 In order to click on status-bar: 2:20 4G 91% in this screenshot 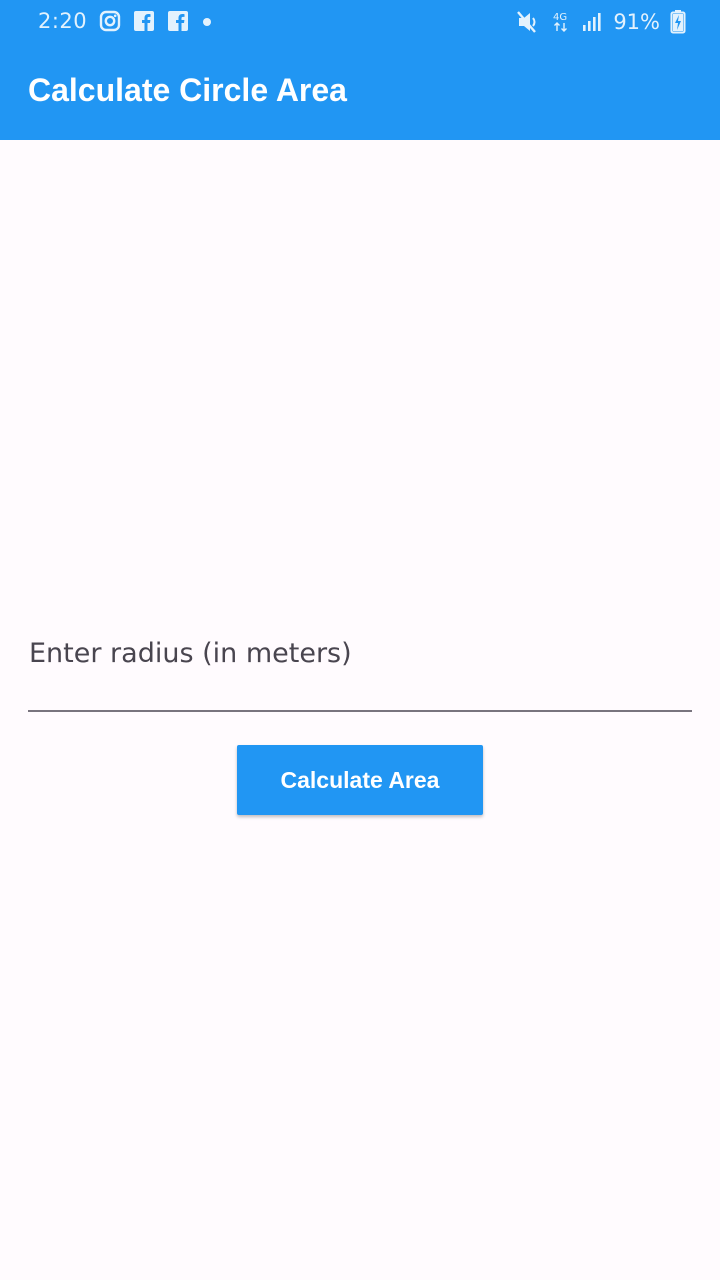, I will do `click(360, 23)`.